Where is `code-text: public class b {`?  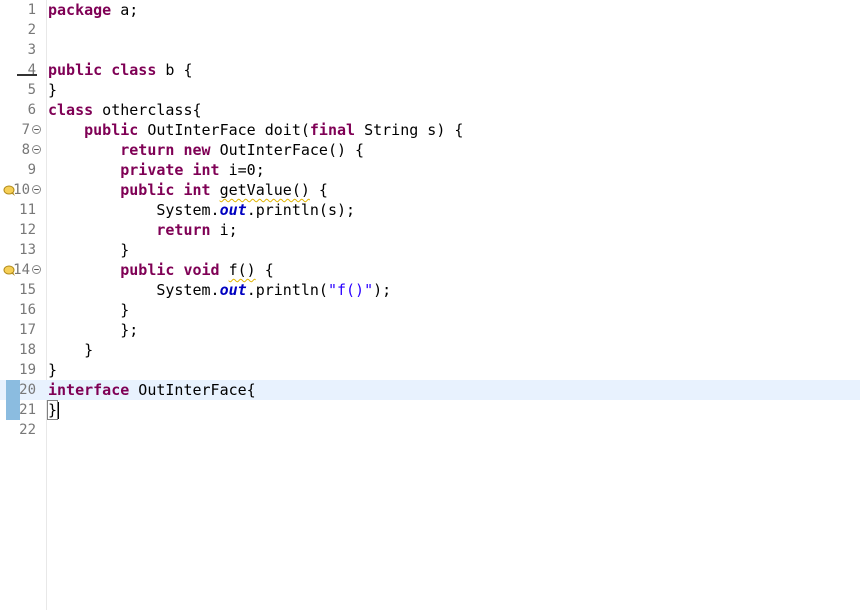
code-text: public class b { is located at coordinates (120, 70).